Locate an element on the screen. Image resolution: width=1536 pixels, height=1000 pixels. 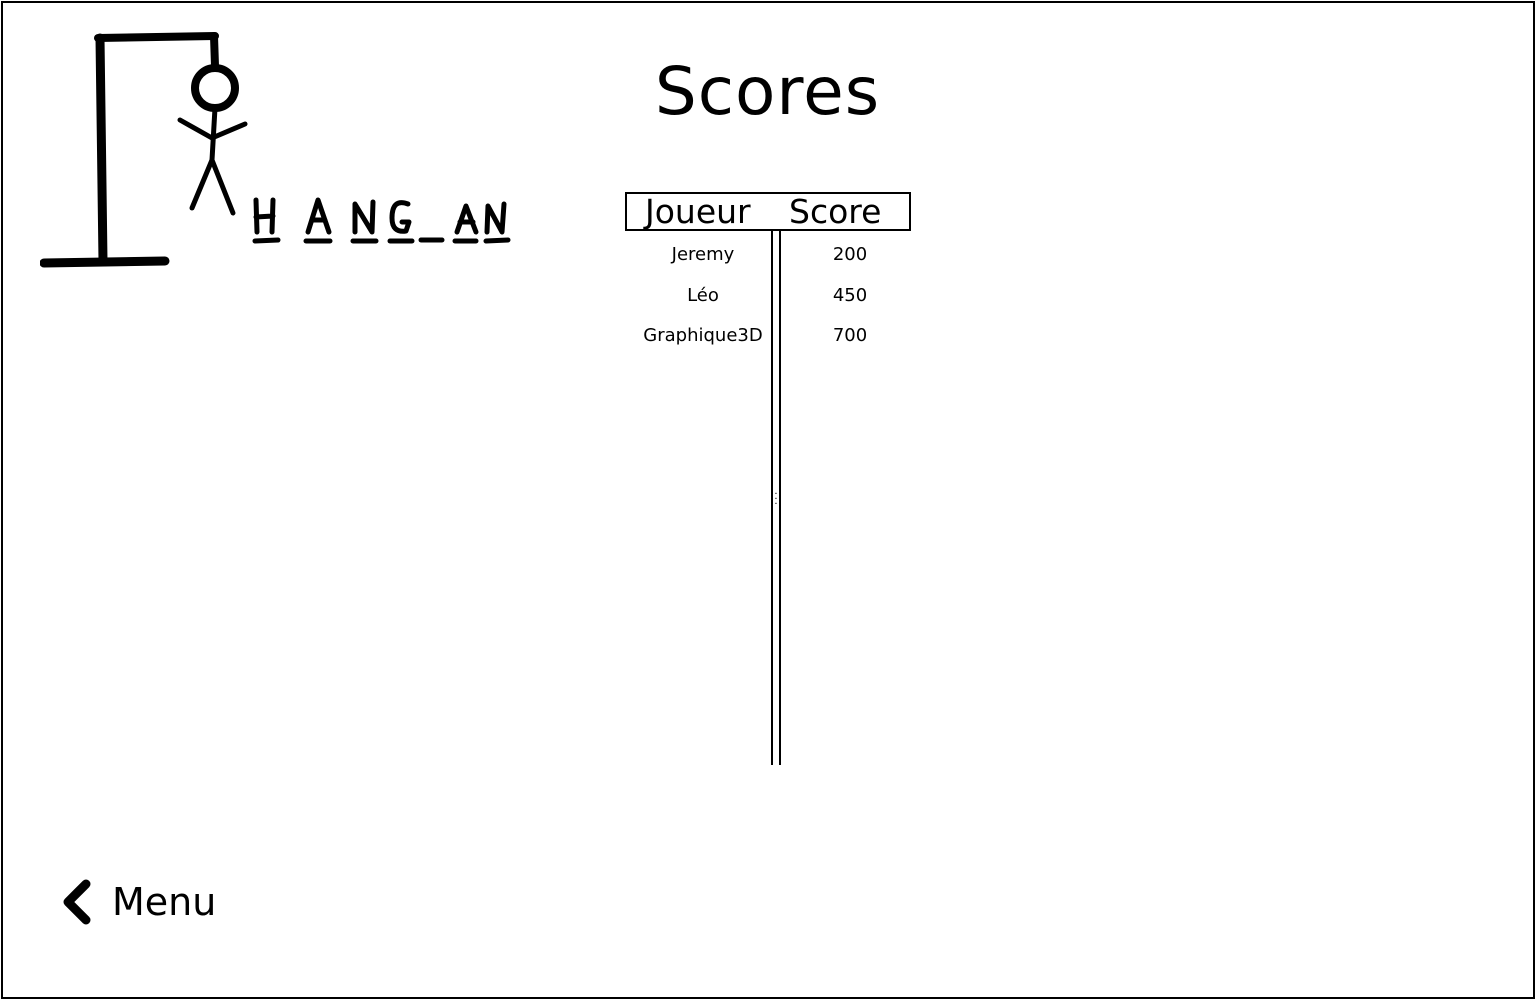
menu-back-label: Menu is located at coordinates (164, 902).